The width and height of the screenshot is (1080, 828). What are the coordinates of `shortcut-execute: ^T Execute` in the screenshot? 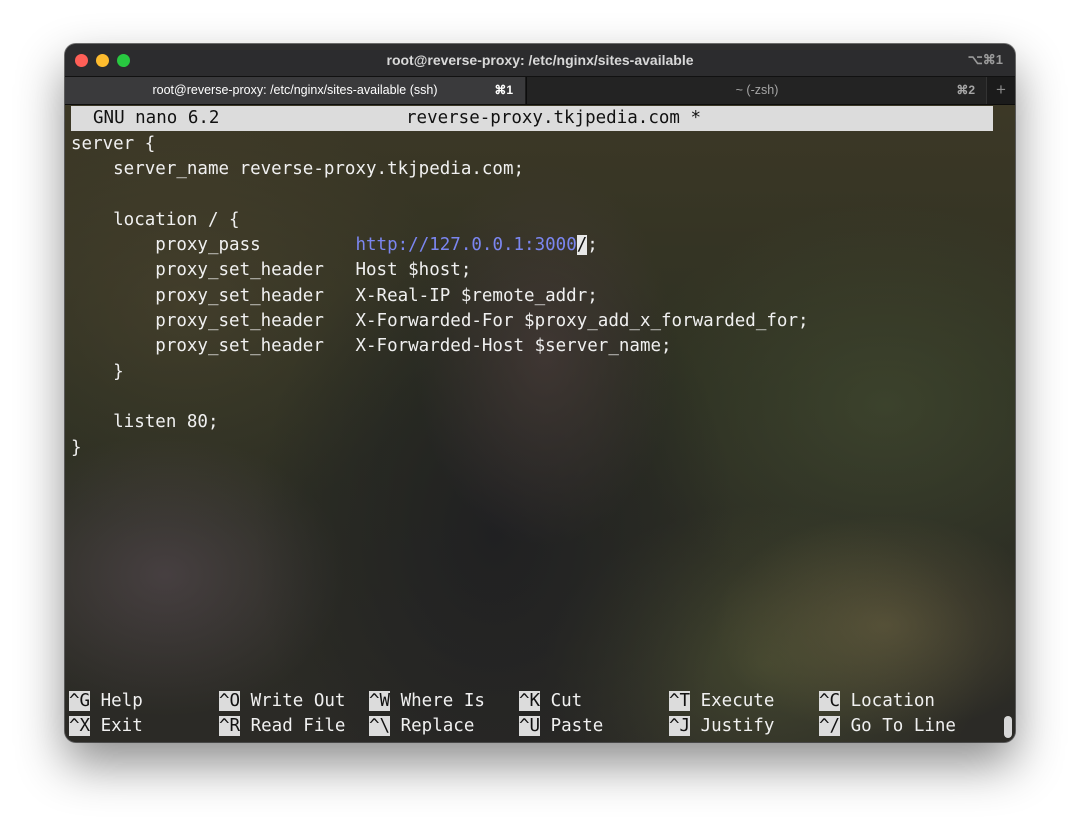 It's located at (721, 701).